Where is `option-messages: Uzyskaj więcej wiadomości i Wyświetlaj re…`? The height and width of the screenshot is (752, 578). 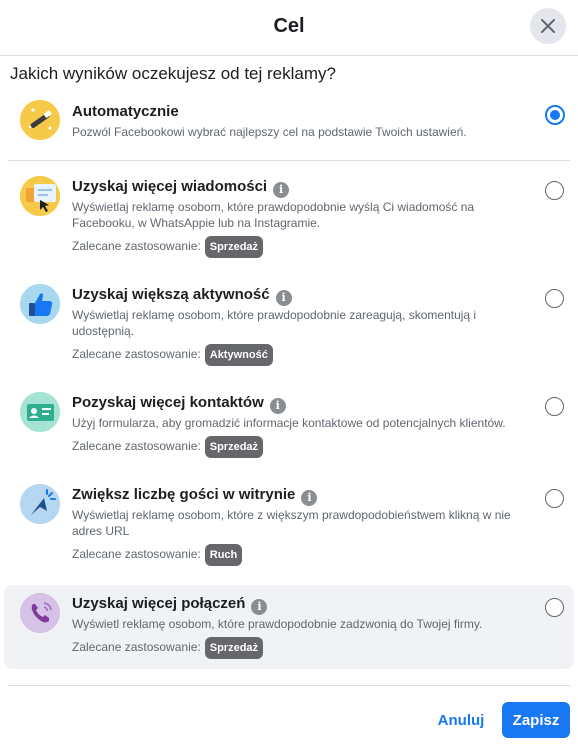
option-messages: Uzyskaj więcej wiadomości i Wyświetlaj re… is located at coordinates (289, 218).